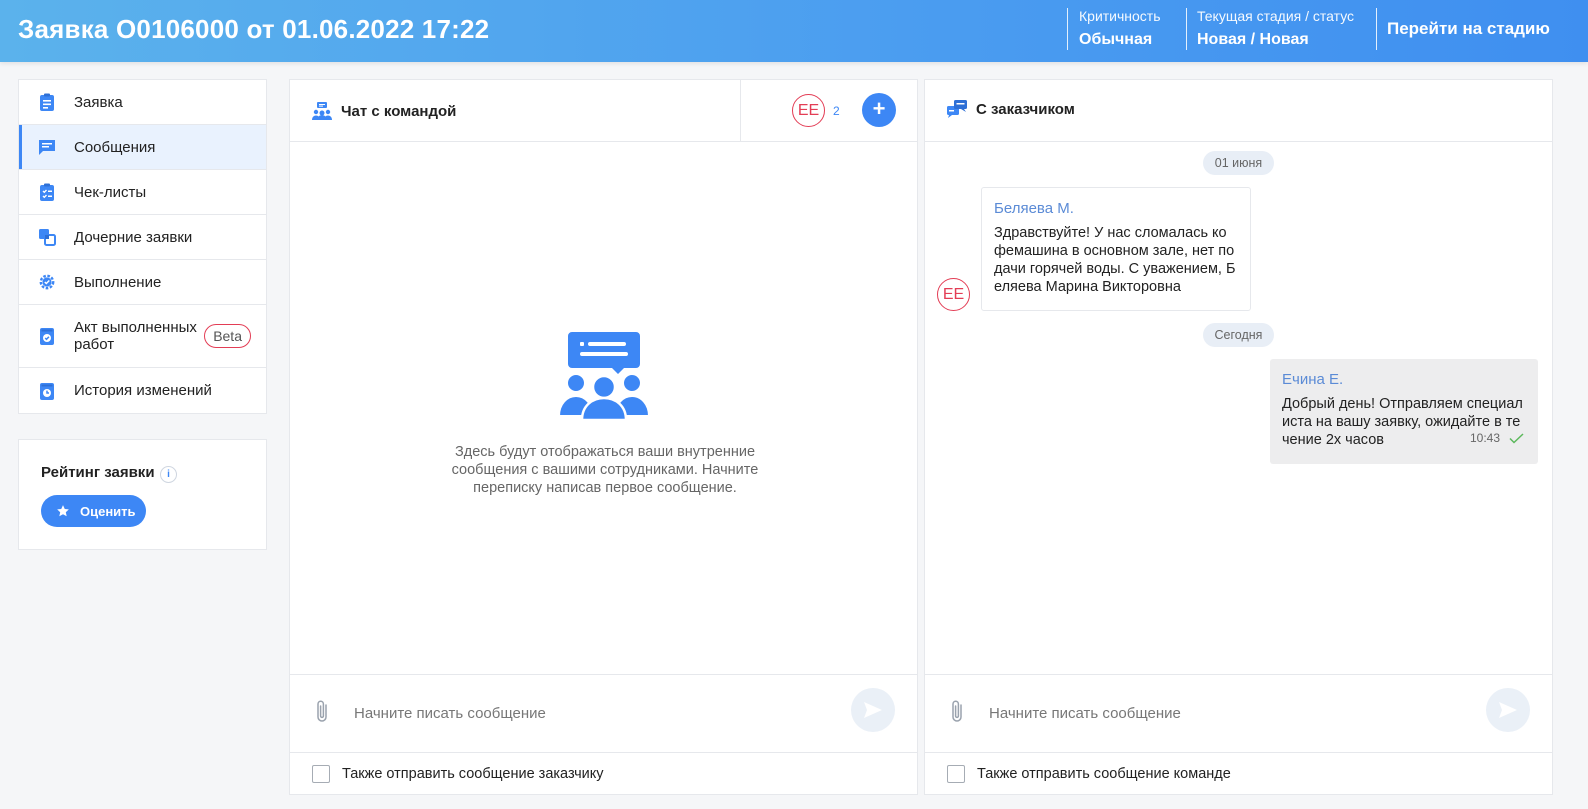  I want to click on child-requests-icon, so click(47, 237).